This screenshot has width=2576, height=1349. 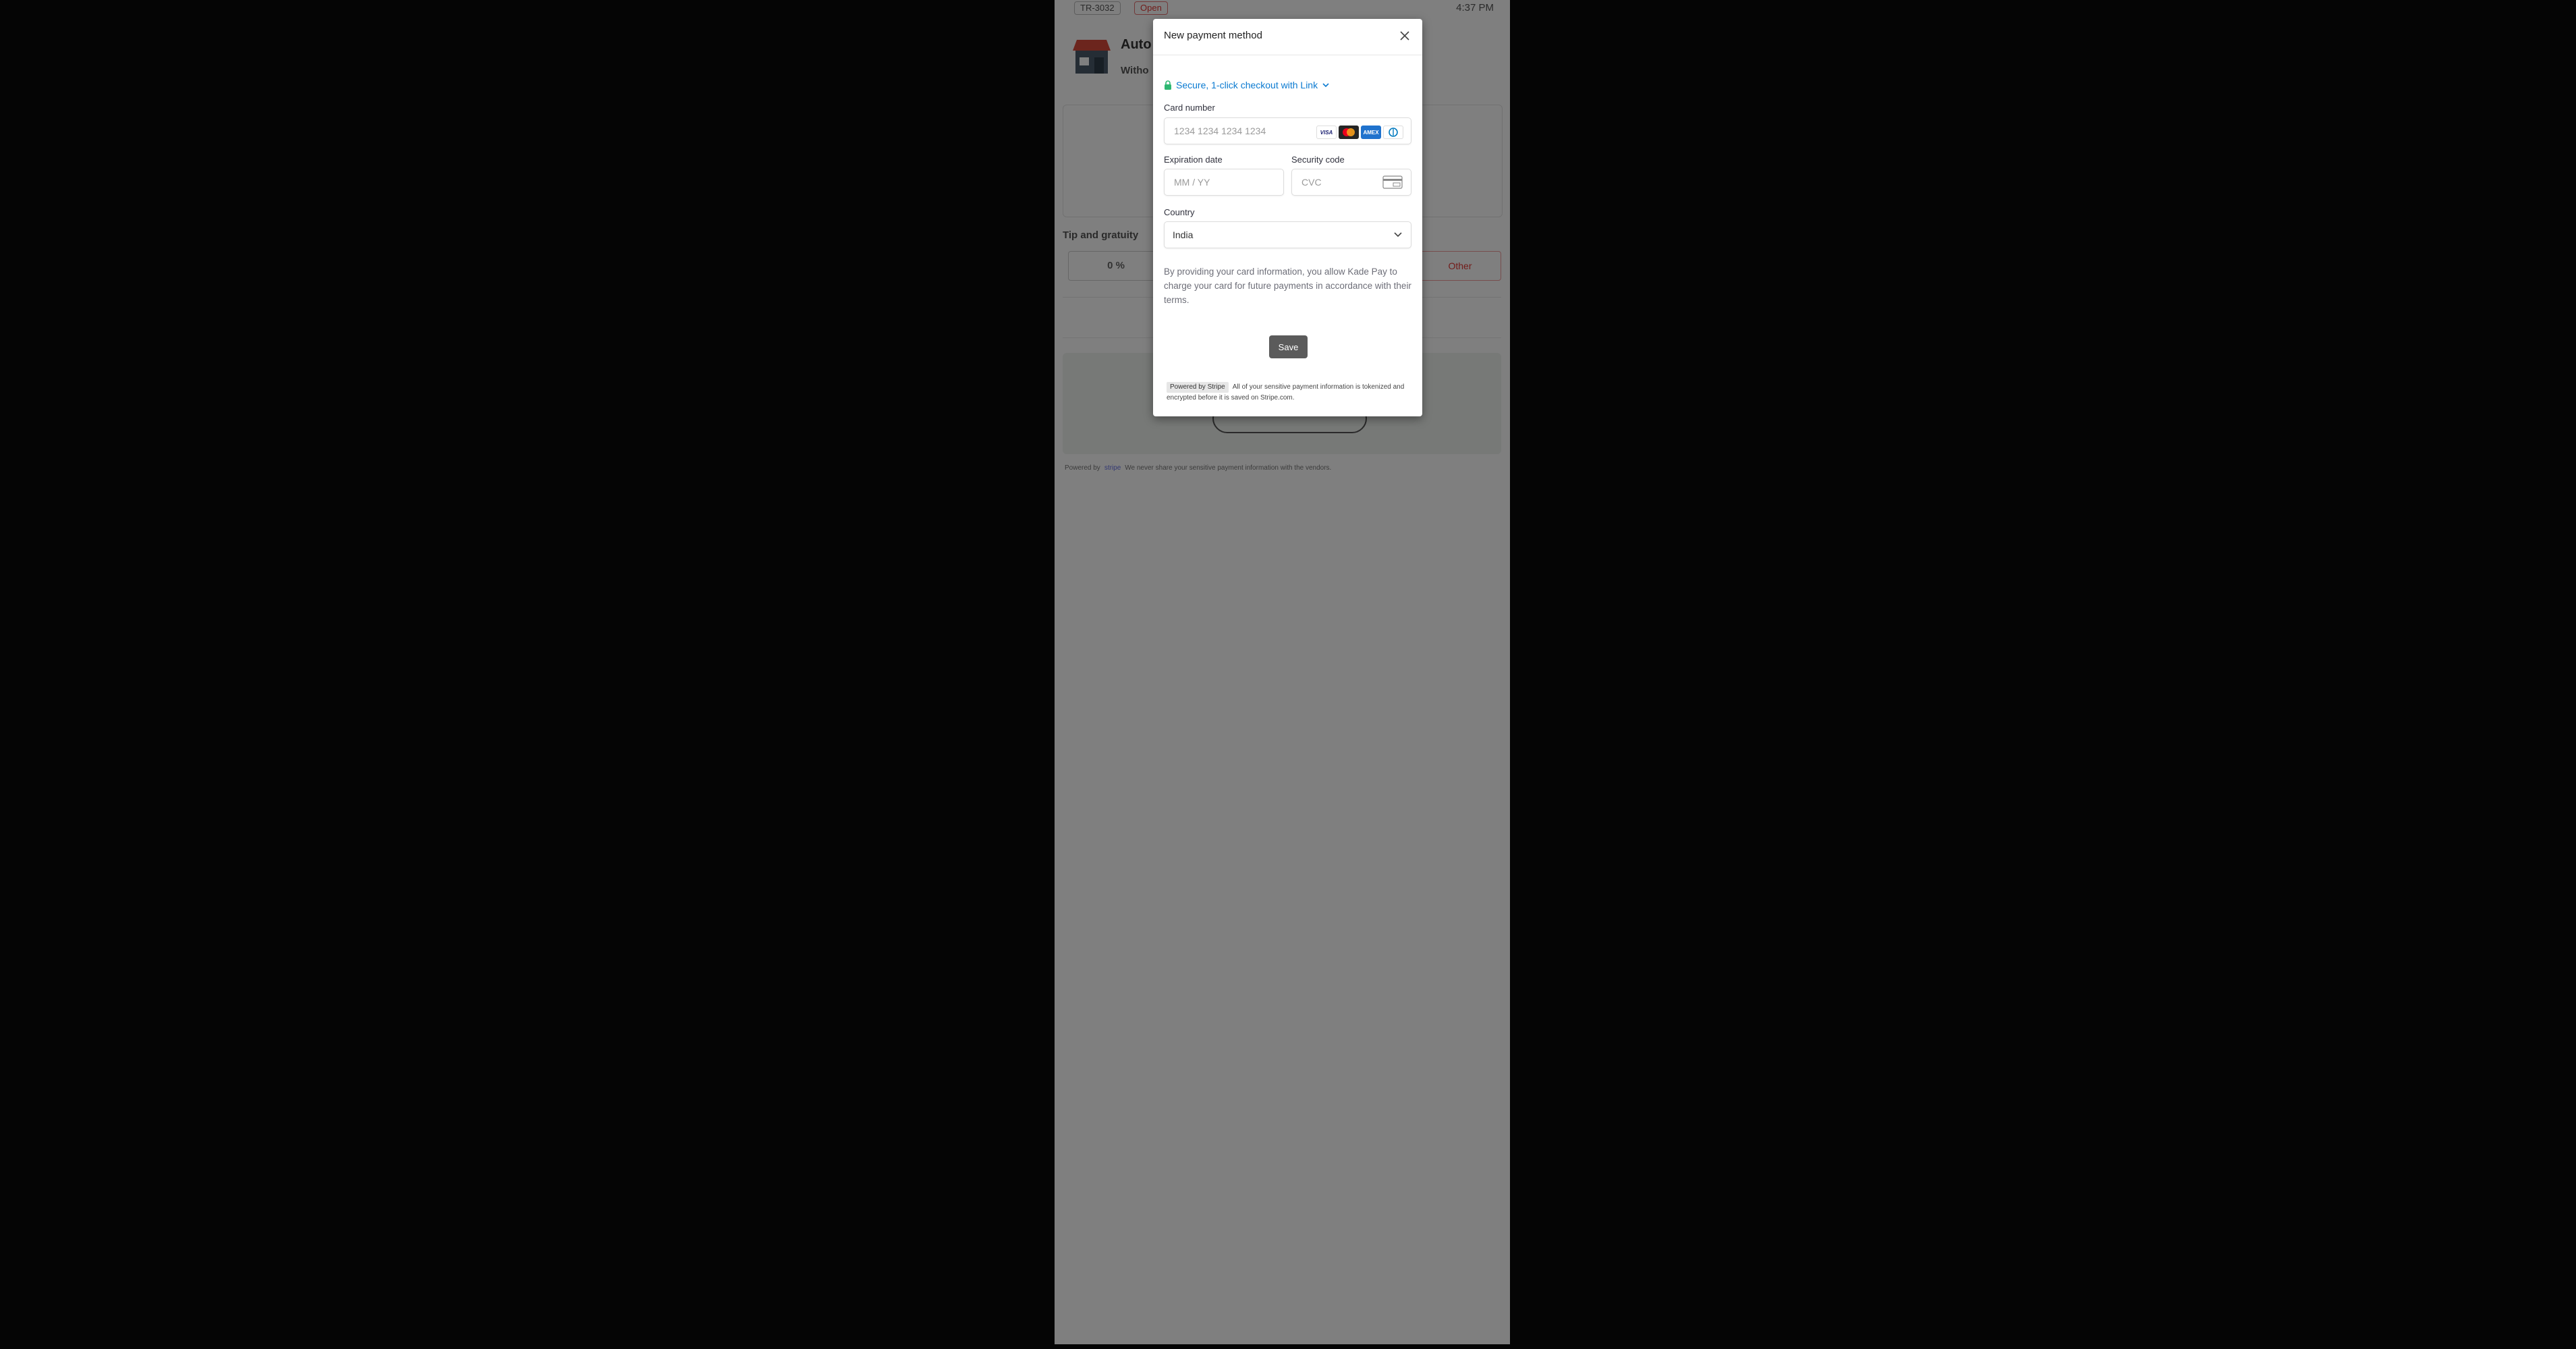 I want to click on expiration-label: Expiration date, so click(x=1193, y=160).